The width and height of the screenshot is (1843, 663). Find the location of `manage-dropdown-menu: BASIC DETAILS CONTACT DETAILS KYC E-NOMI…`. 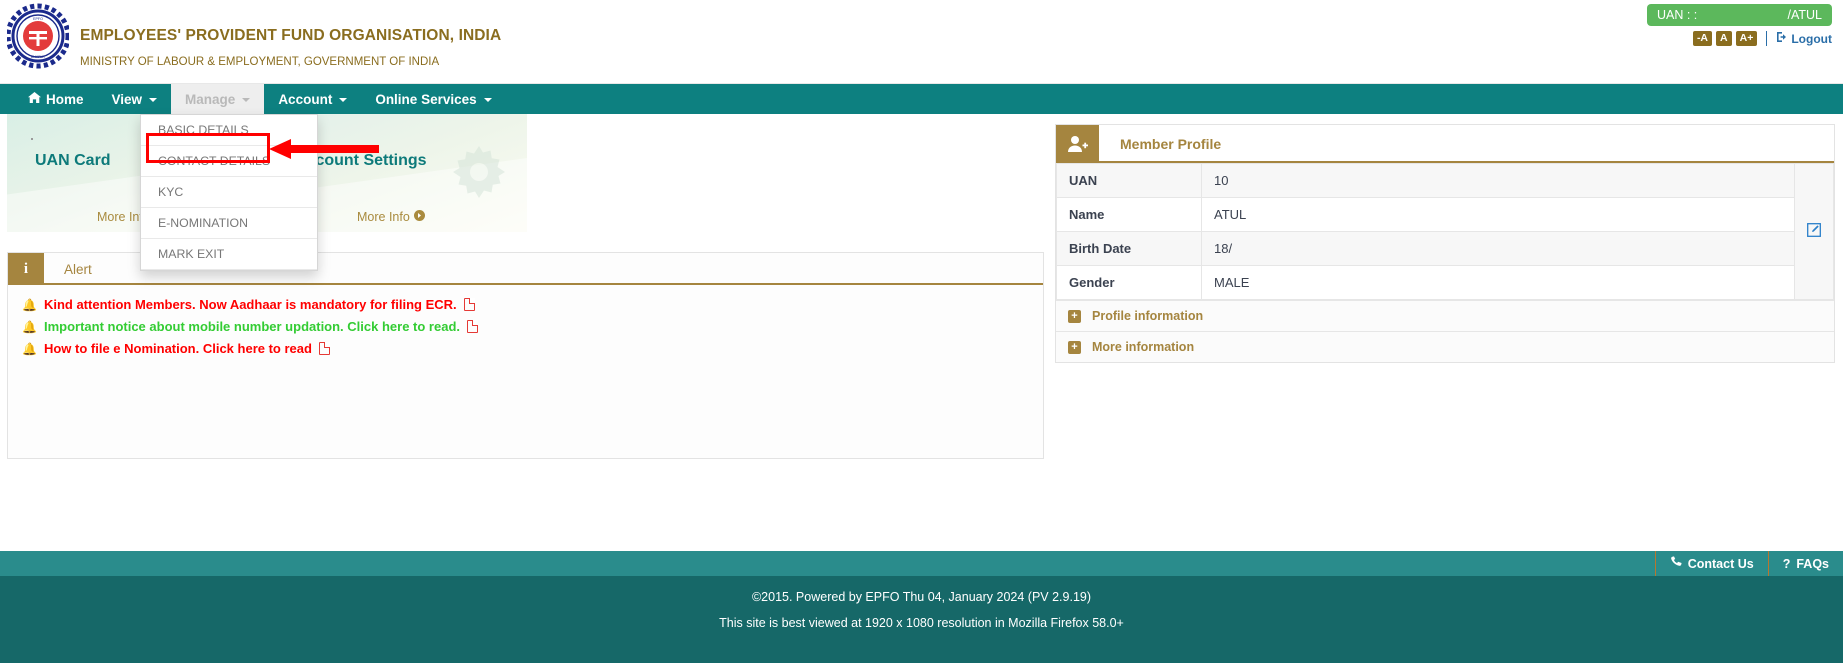

manage-dropdown-menu: BASIC DETAILS CONTACT DETAILS KYC E-NOMI… is located at coordinates (259, 192).